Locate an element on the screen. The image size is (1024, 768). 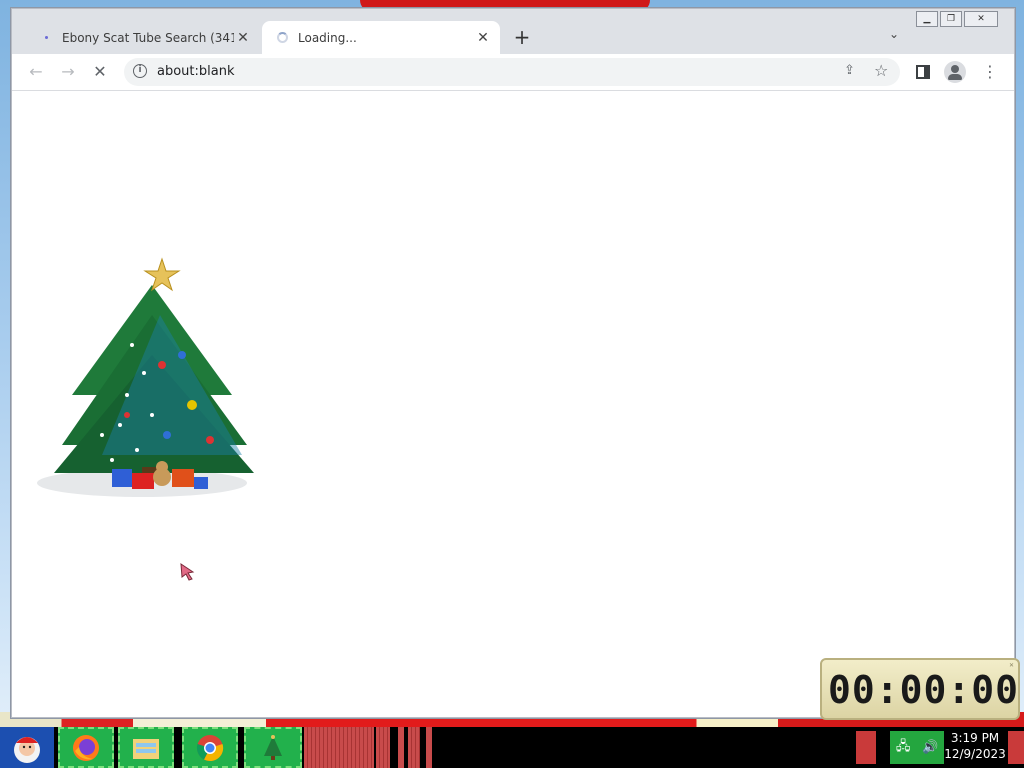
loading-spinner-icon is located at coordinates (282, 38).